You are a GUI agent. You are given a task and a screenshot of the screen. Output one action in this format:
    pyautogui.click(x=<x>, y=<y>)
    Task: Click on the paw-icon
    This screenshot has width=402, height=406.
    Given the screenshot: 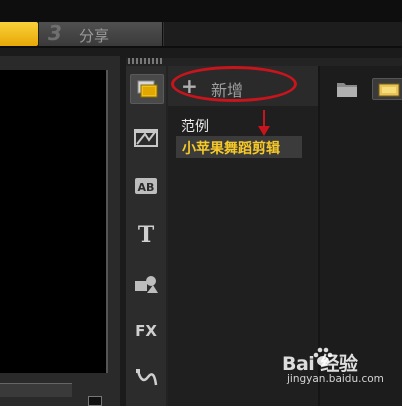 What is the action you would take?
    pyautogui.click(x=323, y=356)
    